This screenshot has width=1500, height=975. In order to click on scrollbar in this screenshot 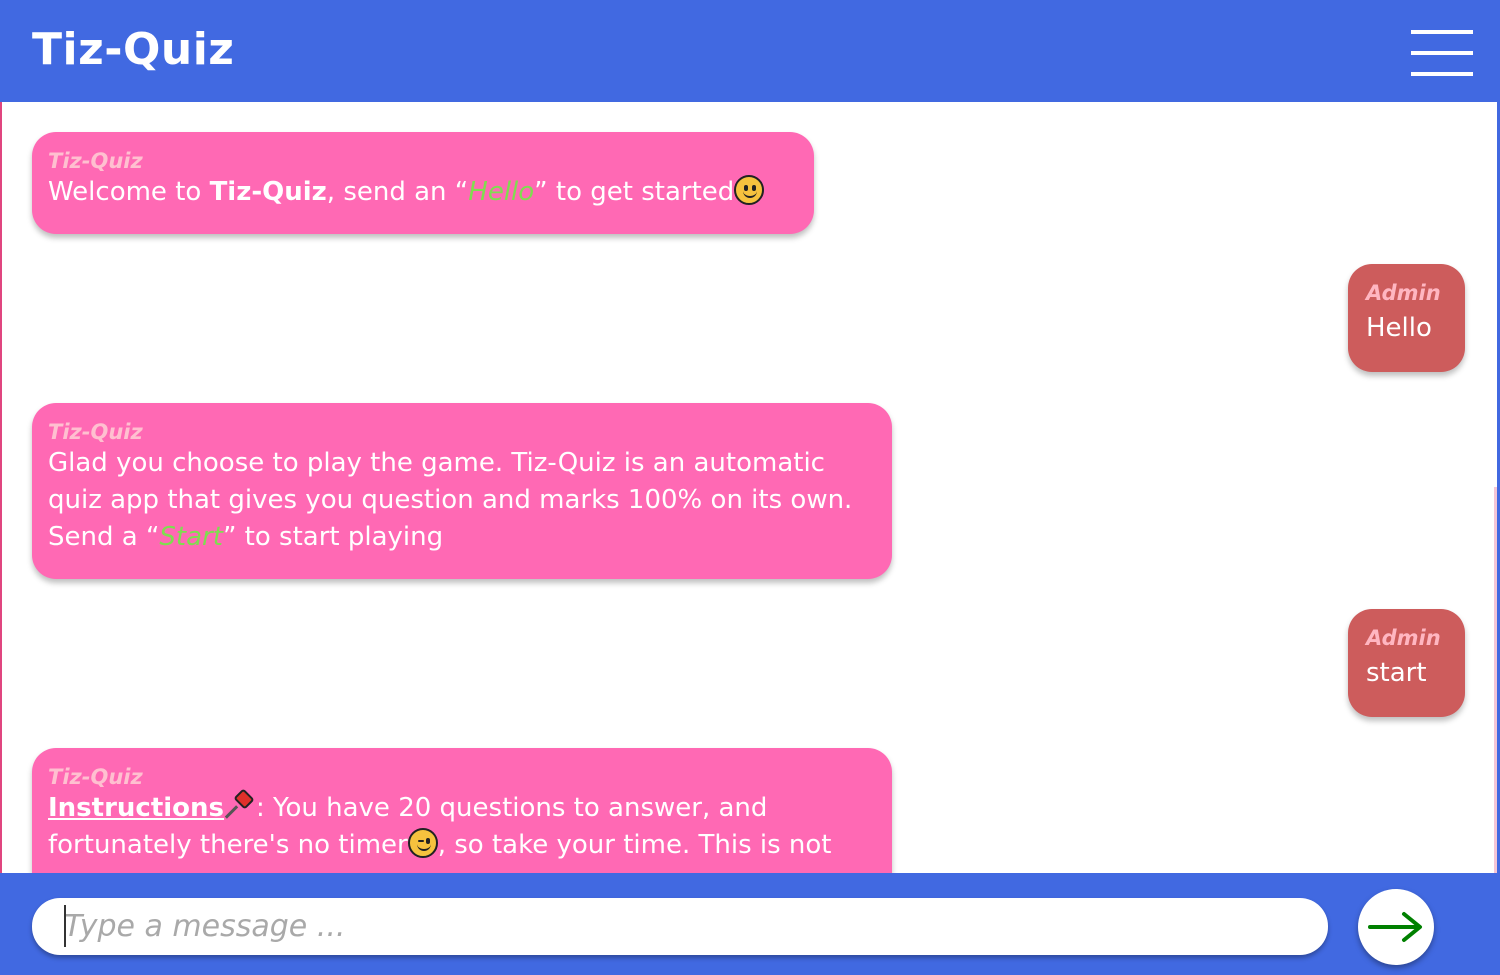, I will do `click(1495, 680)`.